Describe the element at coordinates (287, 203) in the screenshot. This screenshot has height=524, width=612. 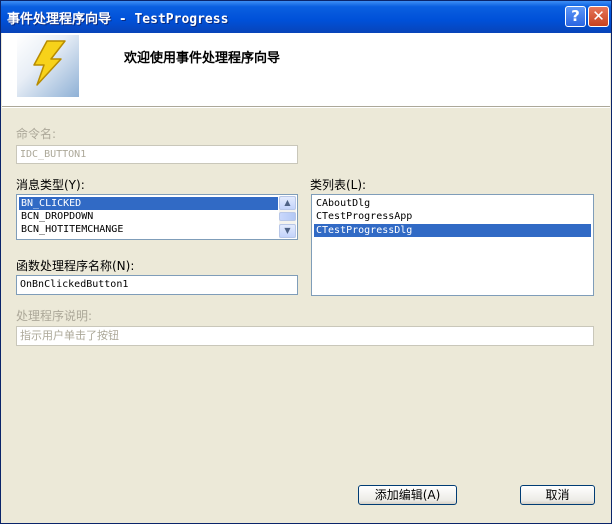
I see `scroll-up-icon: ▲` at that location.